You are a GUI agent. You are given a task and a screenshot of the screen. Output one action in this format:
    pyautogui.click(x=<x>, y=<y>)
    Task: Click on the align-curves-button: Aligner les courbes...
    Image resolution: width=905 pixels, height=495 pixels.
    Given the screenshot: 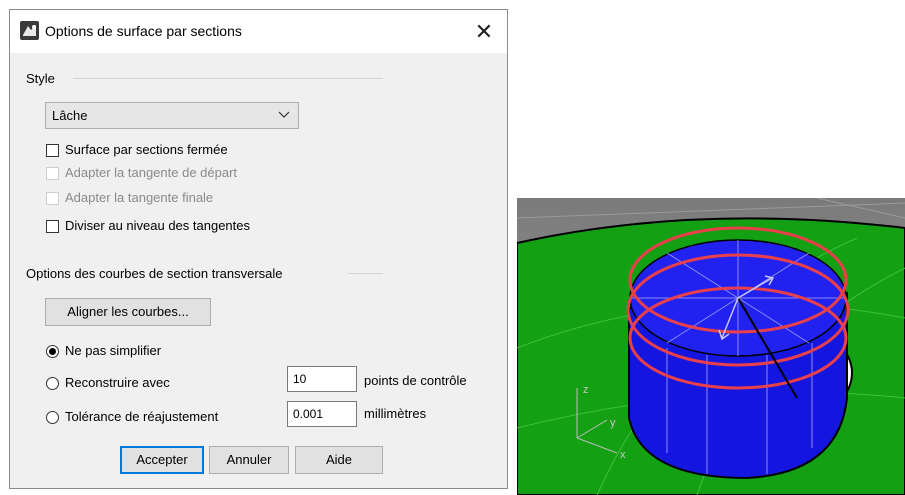 What is the action you would take?
    pyautogui.click(x=128, y=312)
    